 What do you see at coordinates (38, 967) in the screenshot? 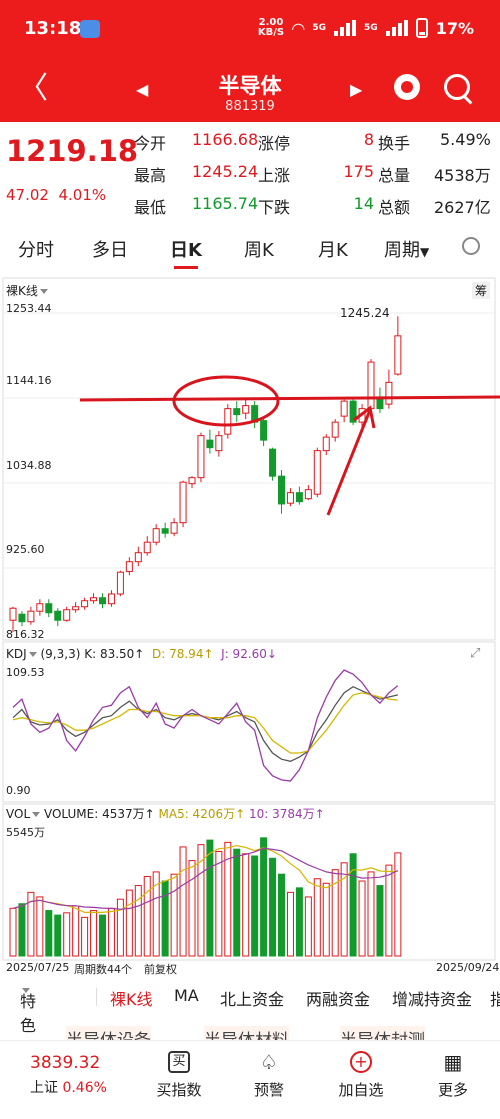
I see `date-start: 2025/07/25` at bounding box center [38, 967].